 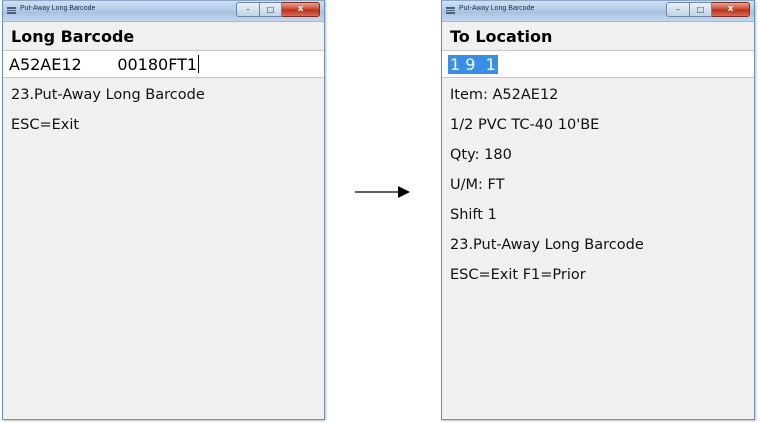 I want to click on barcode-input: A52AE12 00180FT1, so click(x=163, y=64).